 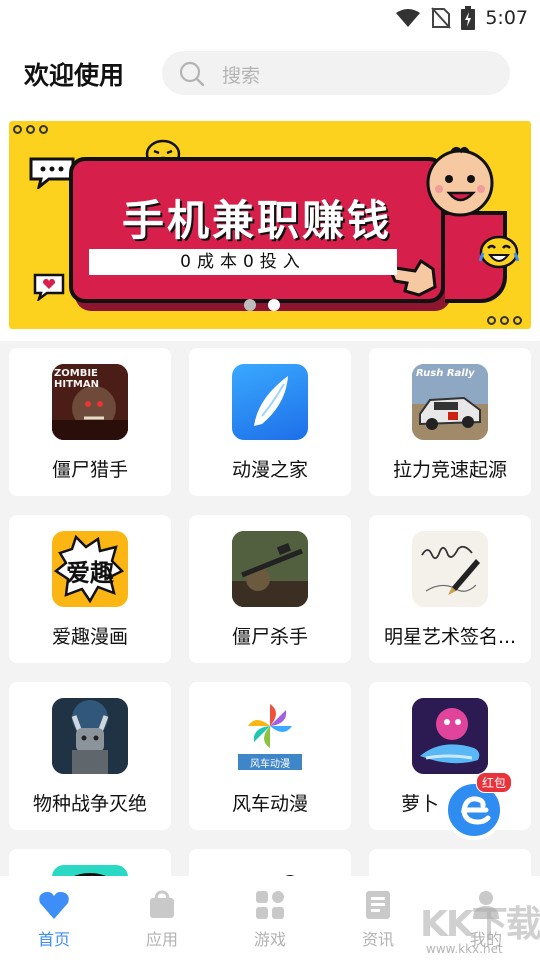 What do you see at coordinates (269, 637) in the screenshot?
I see `app-name: 僵尸杀手` at bounding box center [269, 637].